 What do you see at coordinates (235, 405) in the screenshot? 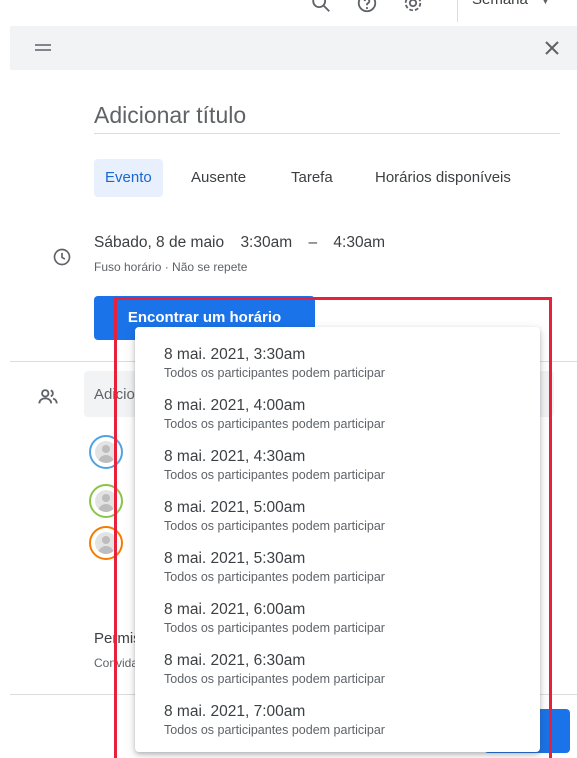
I see `time-option-time: 8 mai. 2021, 4:00am` at bounding box center [235, 405].